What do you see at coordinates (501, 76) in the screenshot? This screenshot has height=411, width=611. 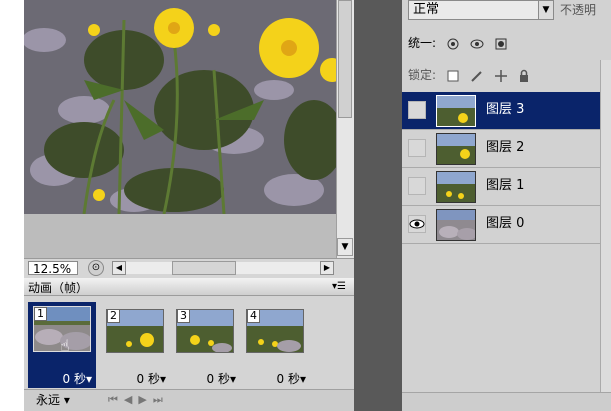 I see `lock-position-move-icon` at bounding box center [501, 76].